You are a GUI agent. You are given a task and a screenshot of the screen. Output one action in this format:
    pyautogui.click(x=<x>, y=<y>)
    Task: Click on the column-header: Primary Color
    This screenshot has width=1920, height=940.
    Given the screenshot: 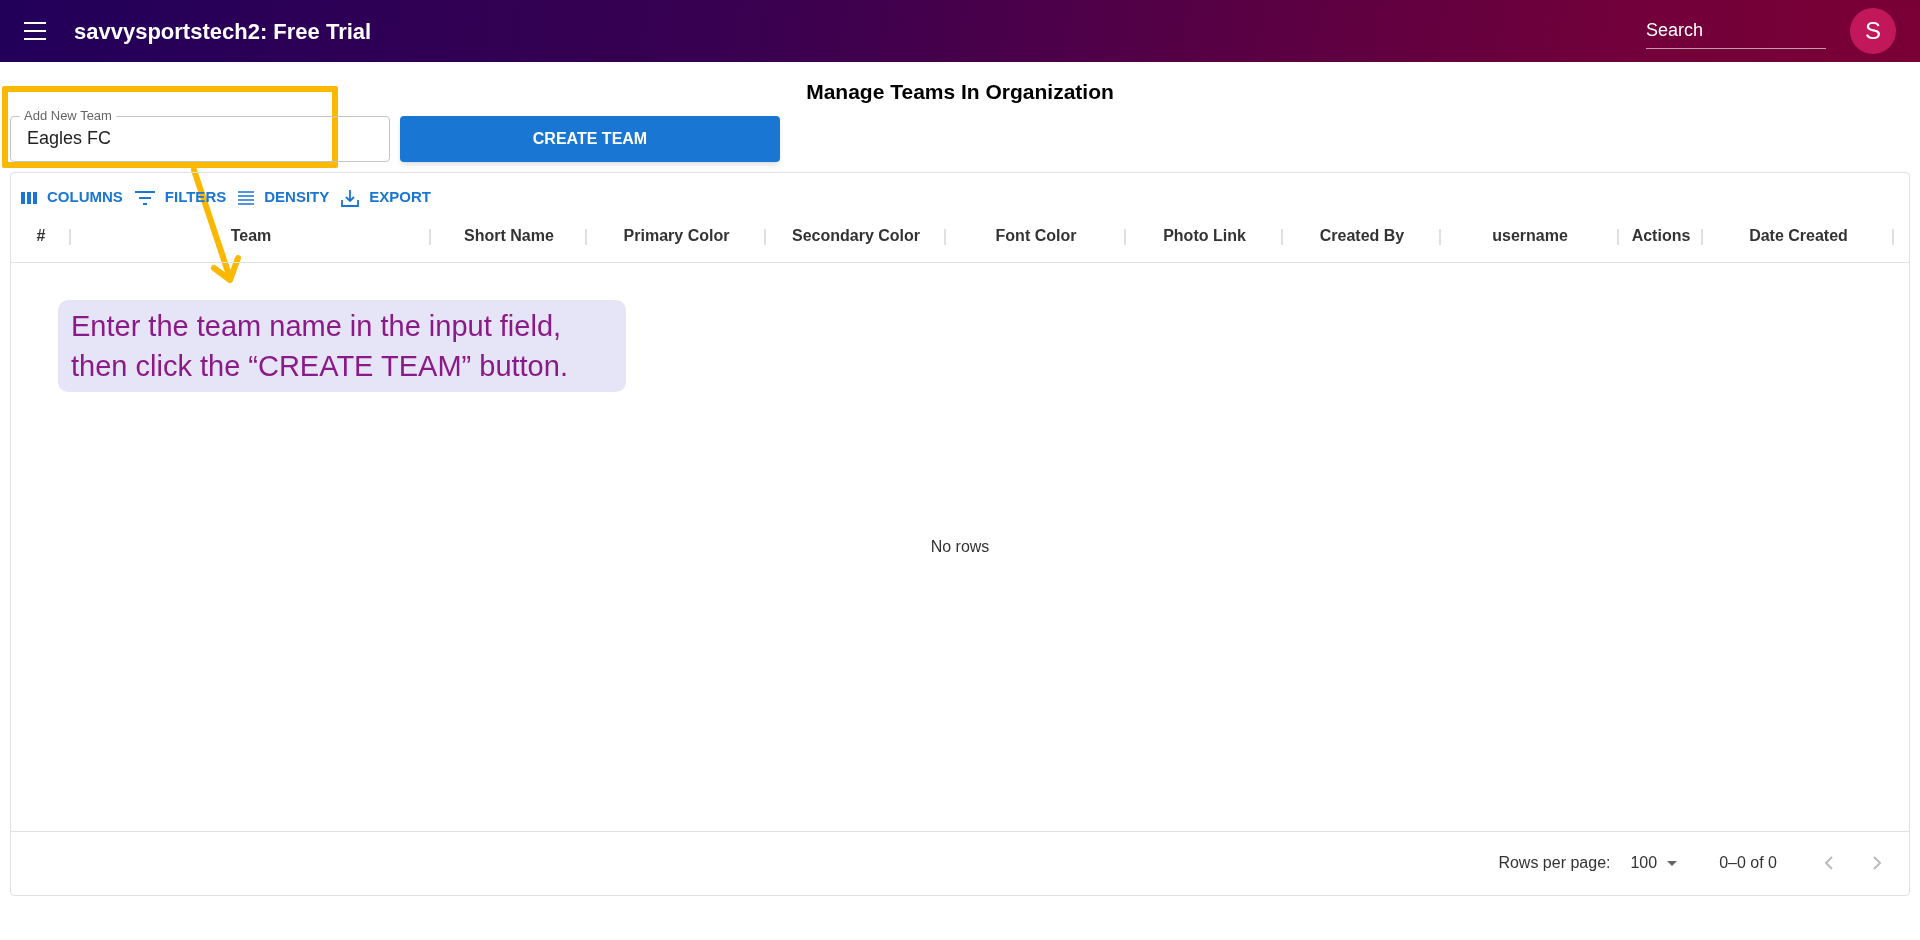 What is the action you would take?
    pyautogui.click(x=676, y=236)
    